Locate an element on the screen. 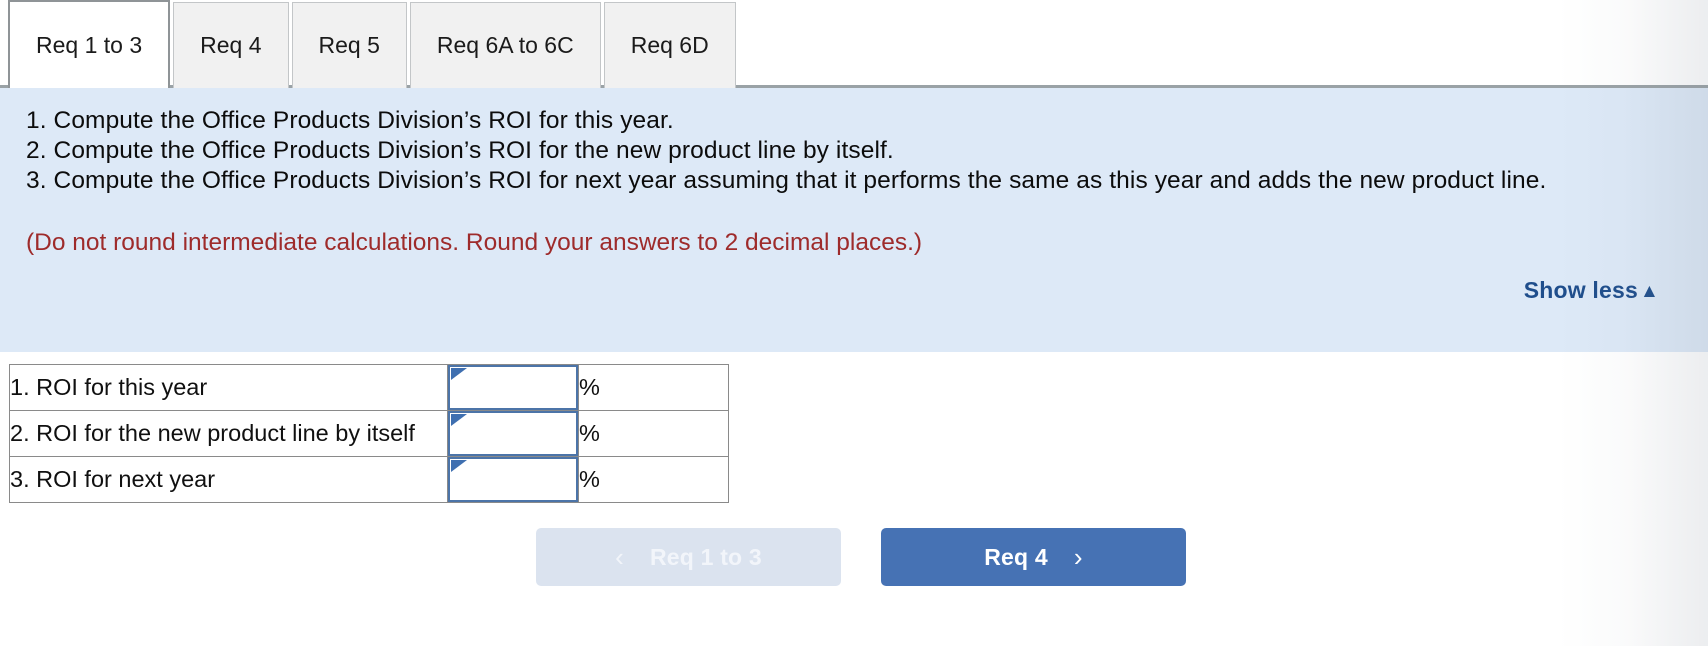 The height and width of the screenshot is (646, 1708). answer-unit-1: % is located at coordinates (653, 387).